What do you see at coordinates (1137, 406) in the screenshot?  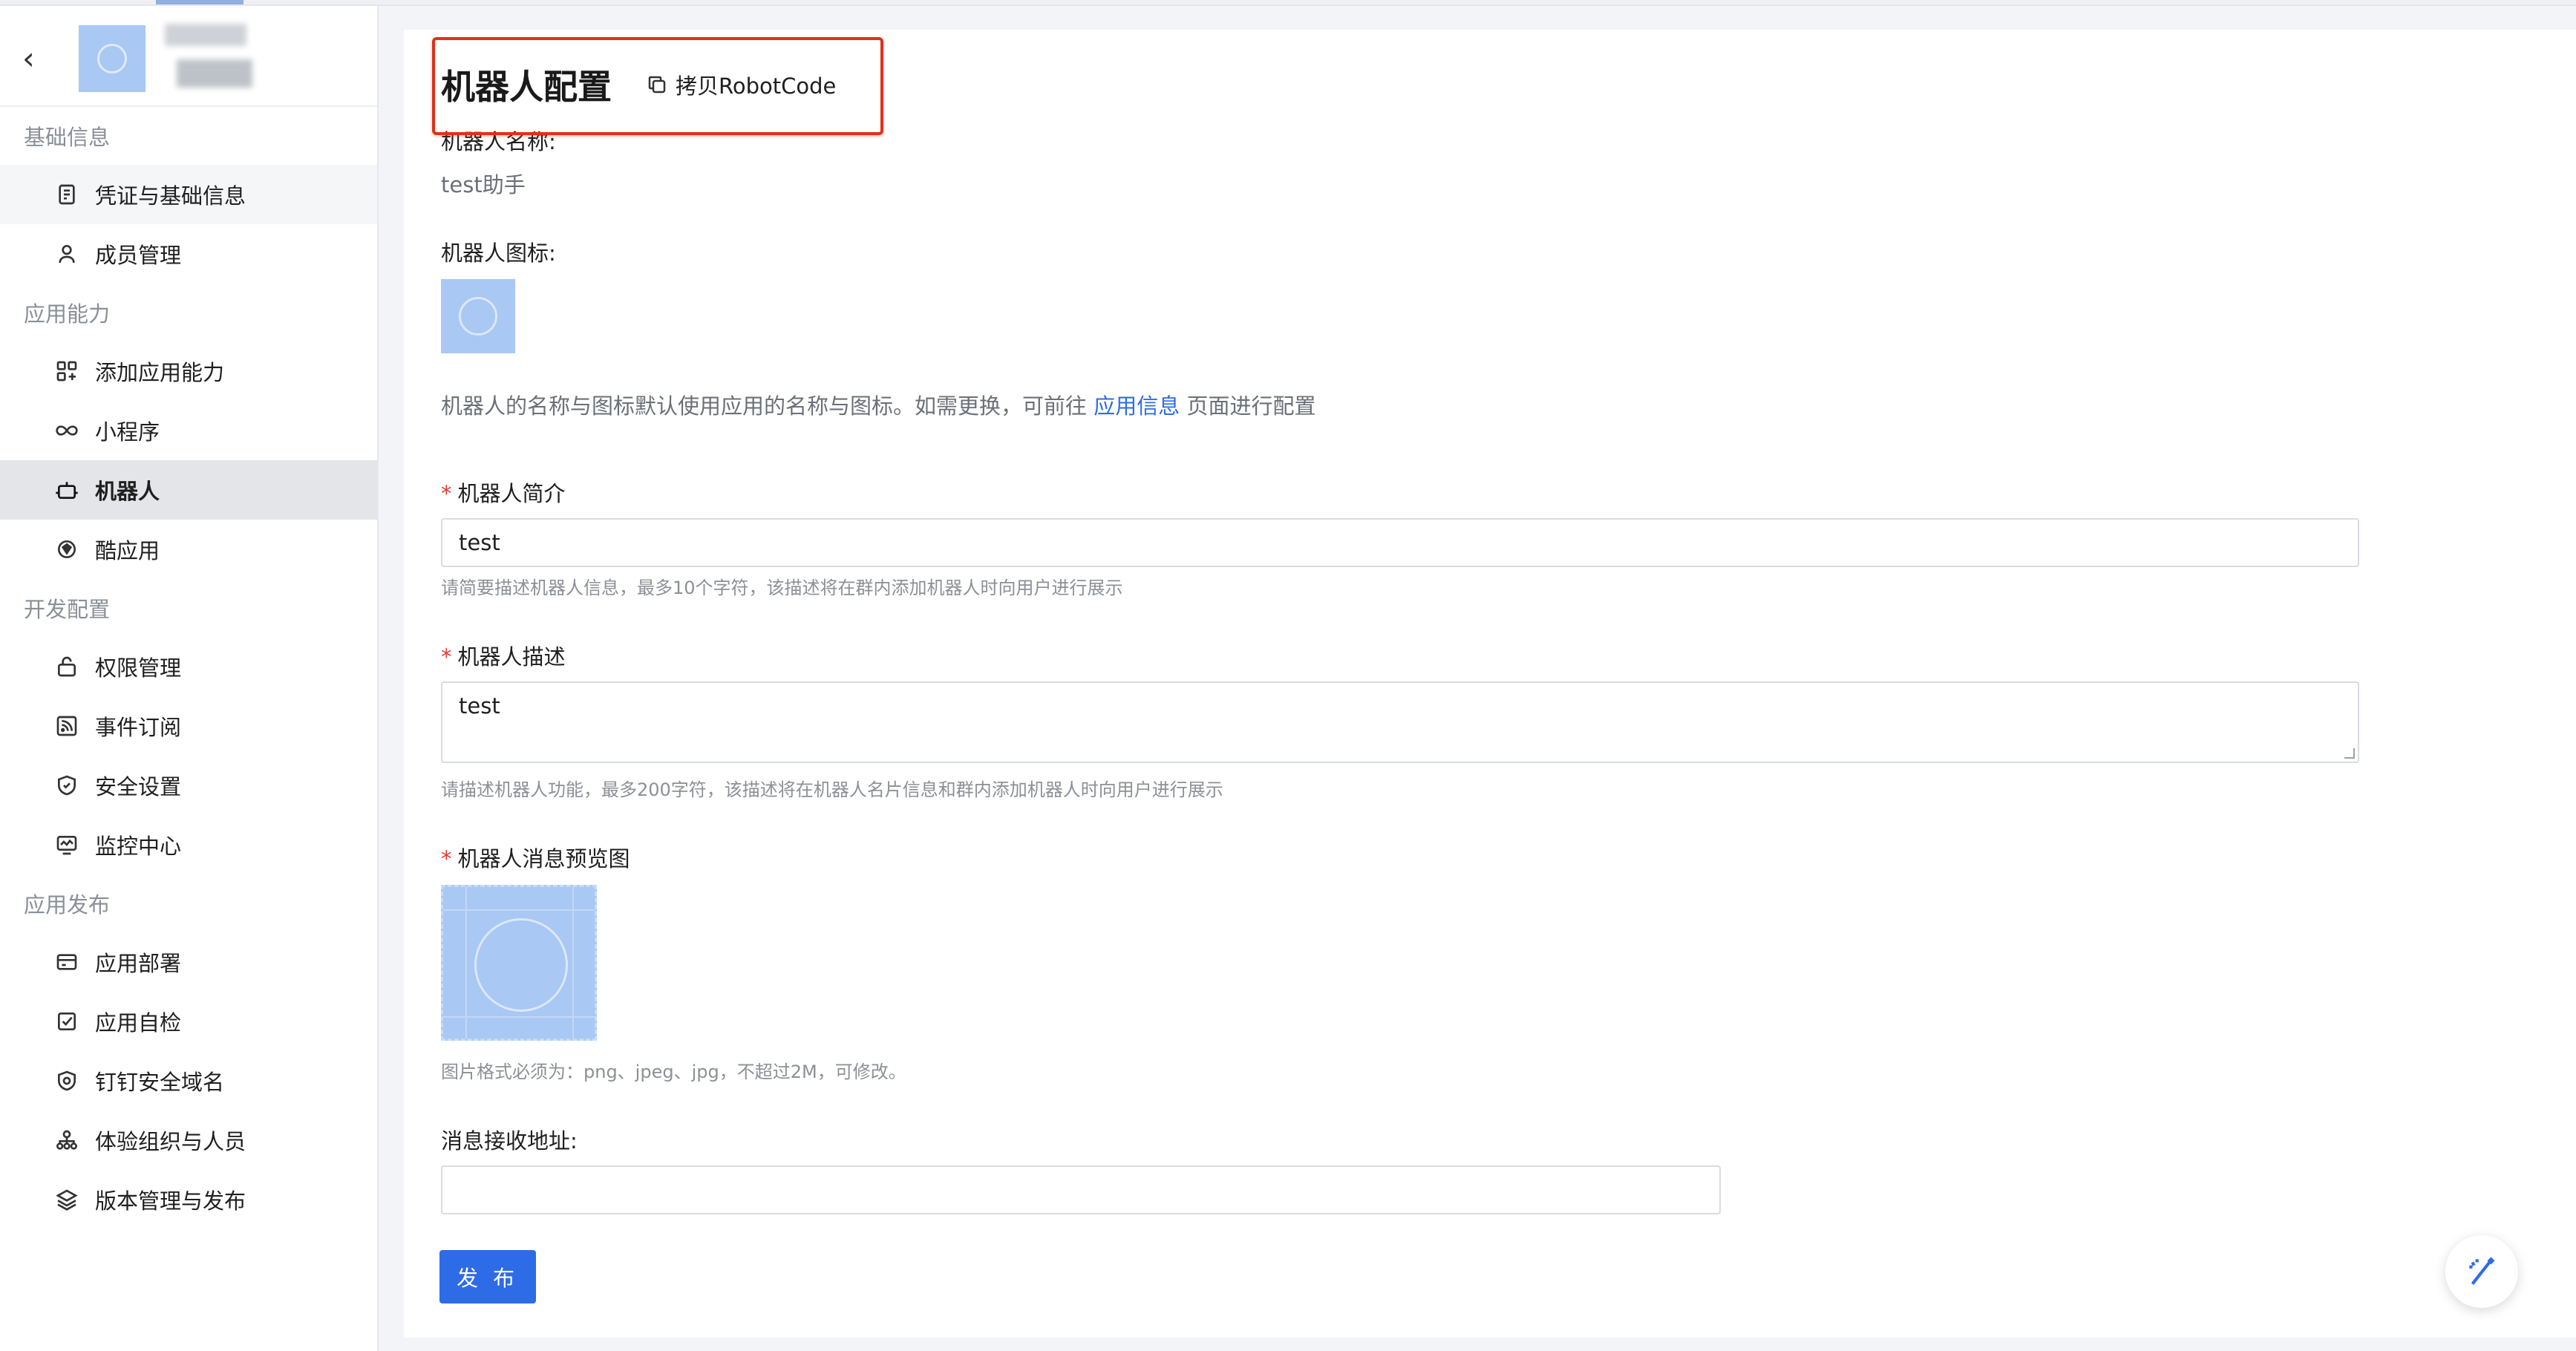 I see `app-info-link: 应用信息` at bounding box center [1137, 406].